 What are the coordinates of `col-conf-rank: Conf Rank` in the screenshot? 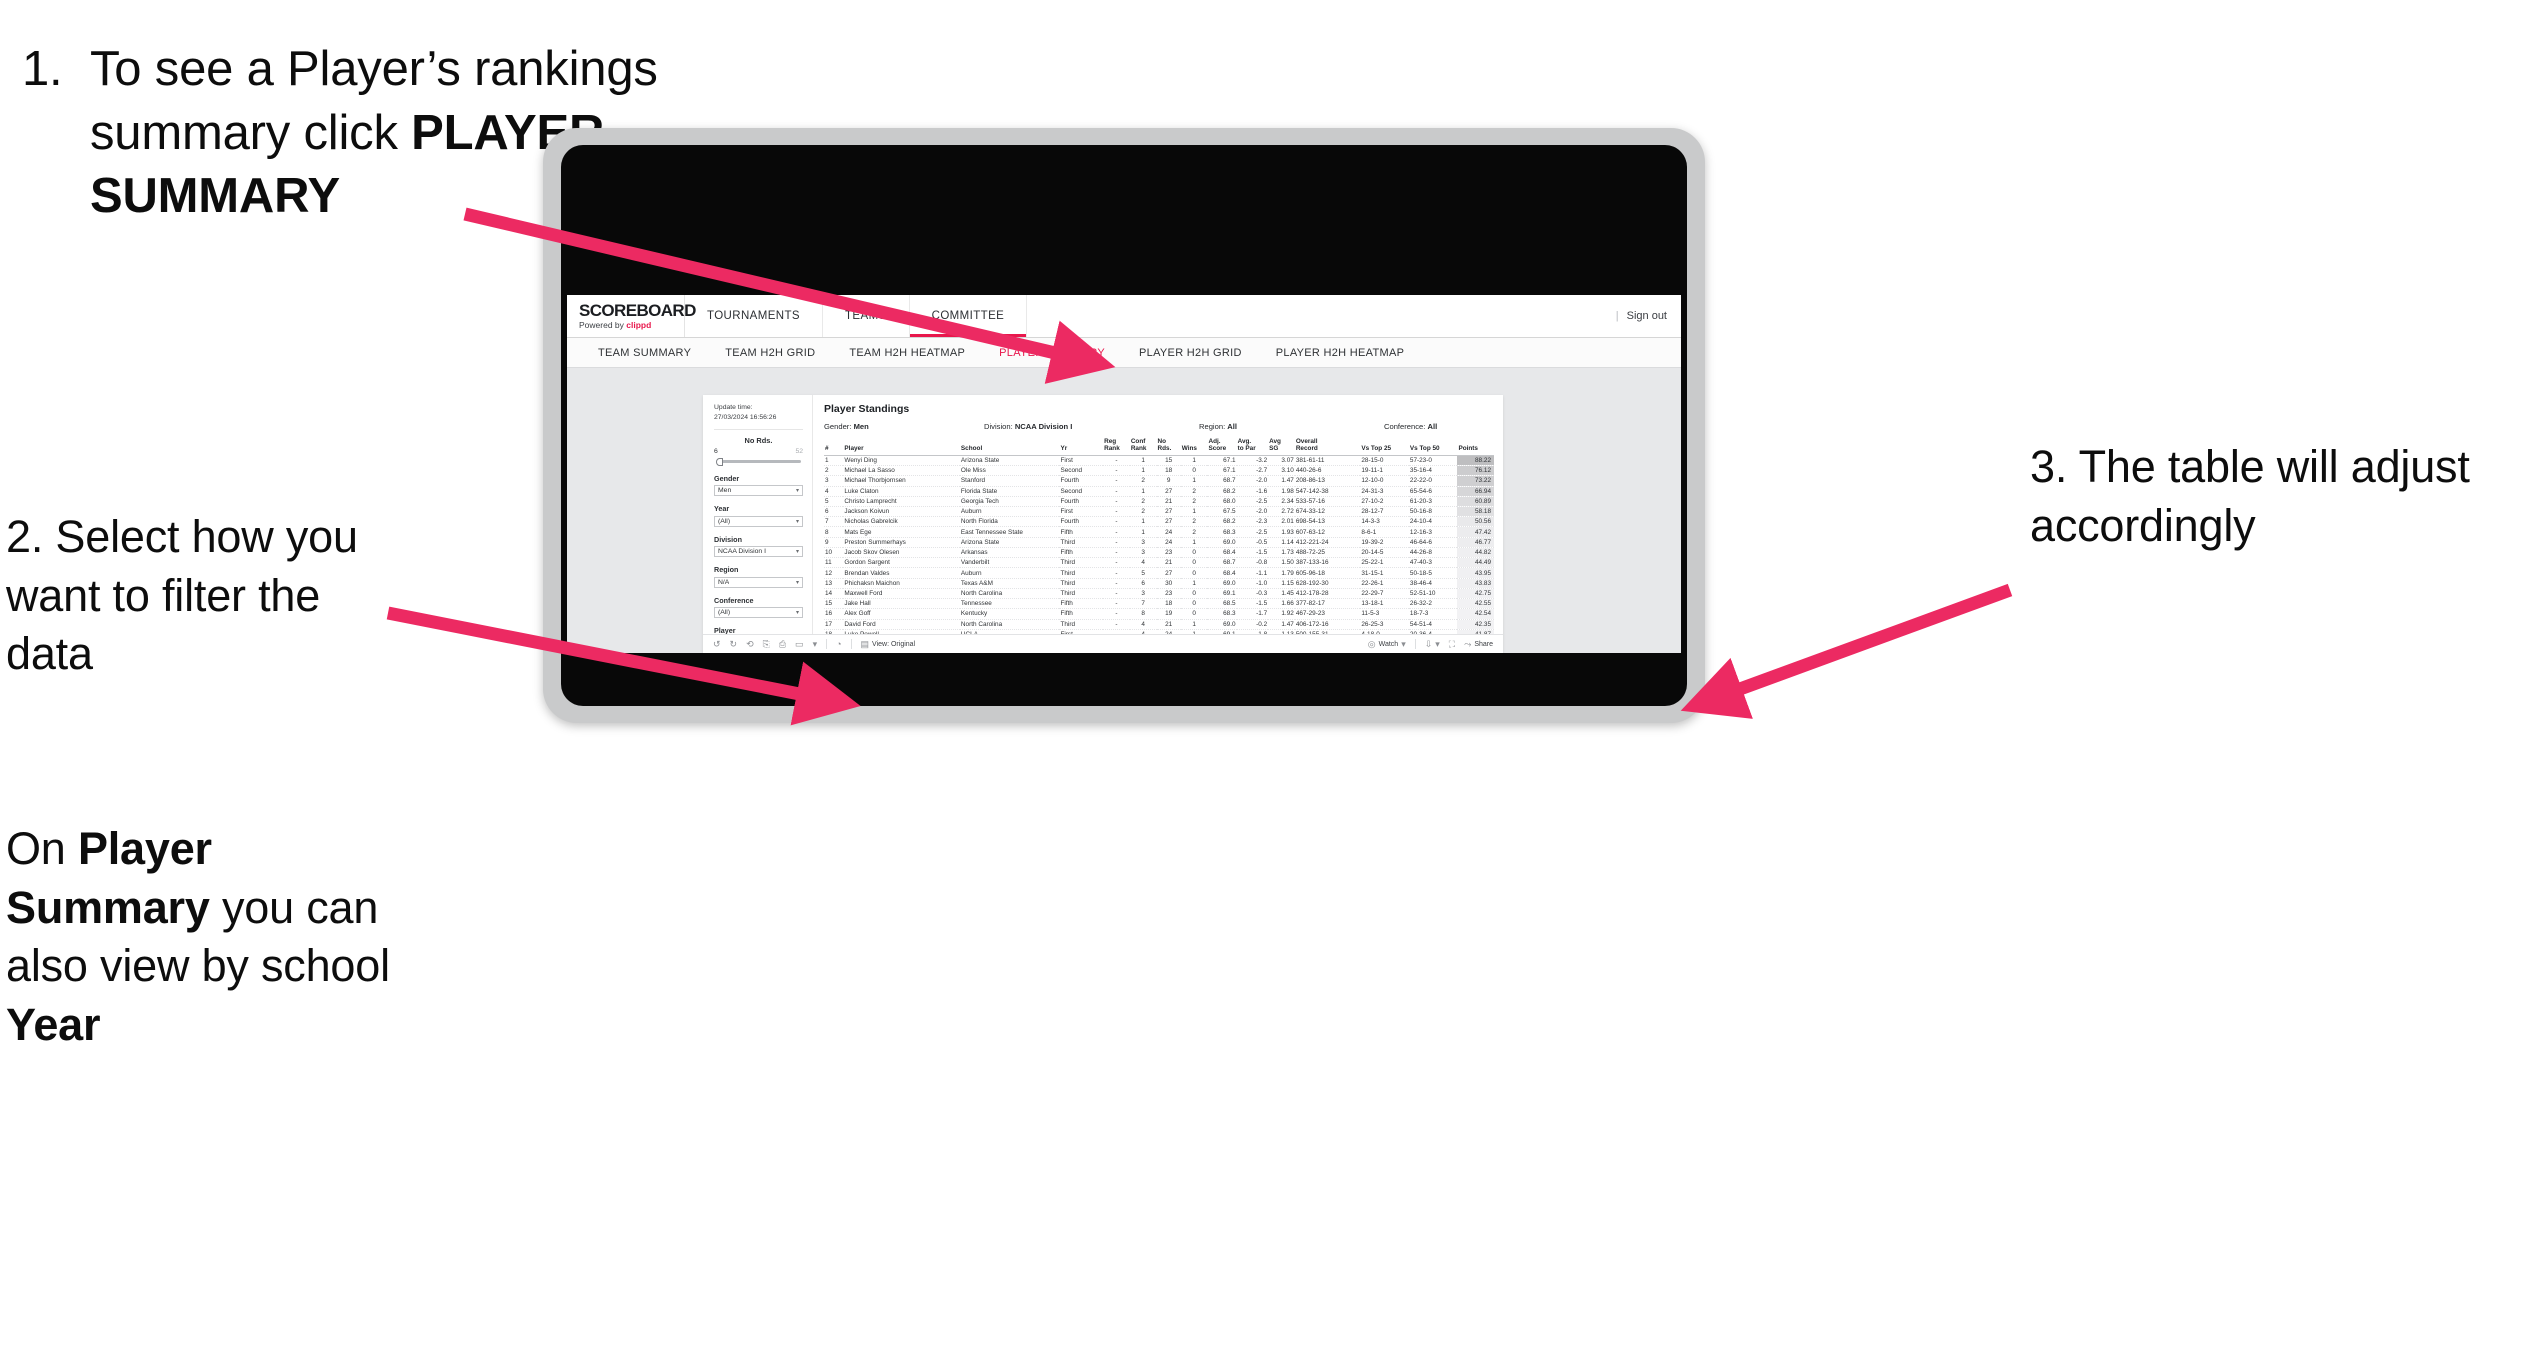 It's located at (1143, 447).